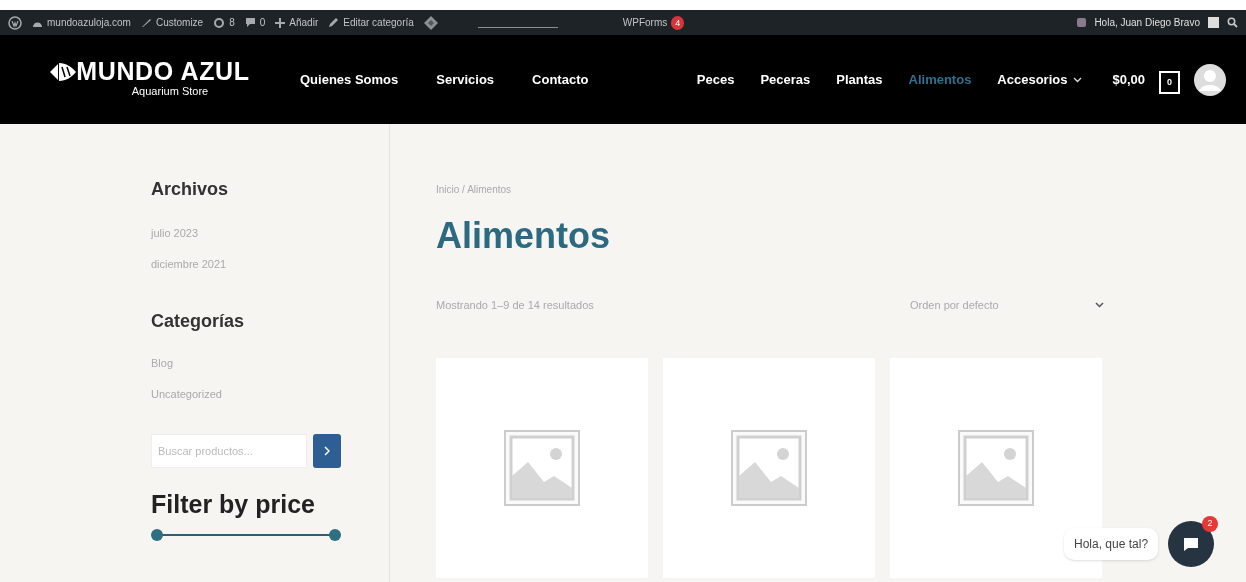 The image size is (1246, 582). What do you see at coordinates (524, 236) in the screenshot?
I see `page-title: Alimentos` at bounding box center [524, 236].